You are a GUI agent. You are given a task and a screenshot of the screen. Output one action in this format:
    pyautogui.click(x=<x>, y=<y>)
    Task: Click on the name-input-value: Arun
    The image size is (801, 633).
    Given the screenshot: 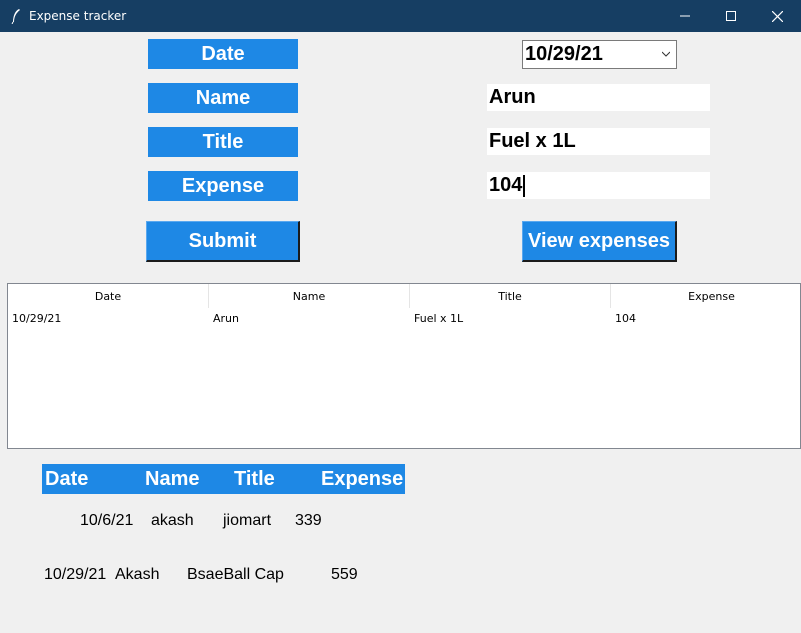 What is the action you would take?
    pyautogui.click(x=512, y=97)
    